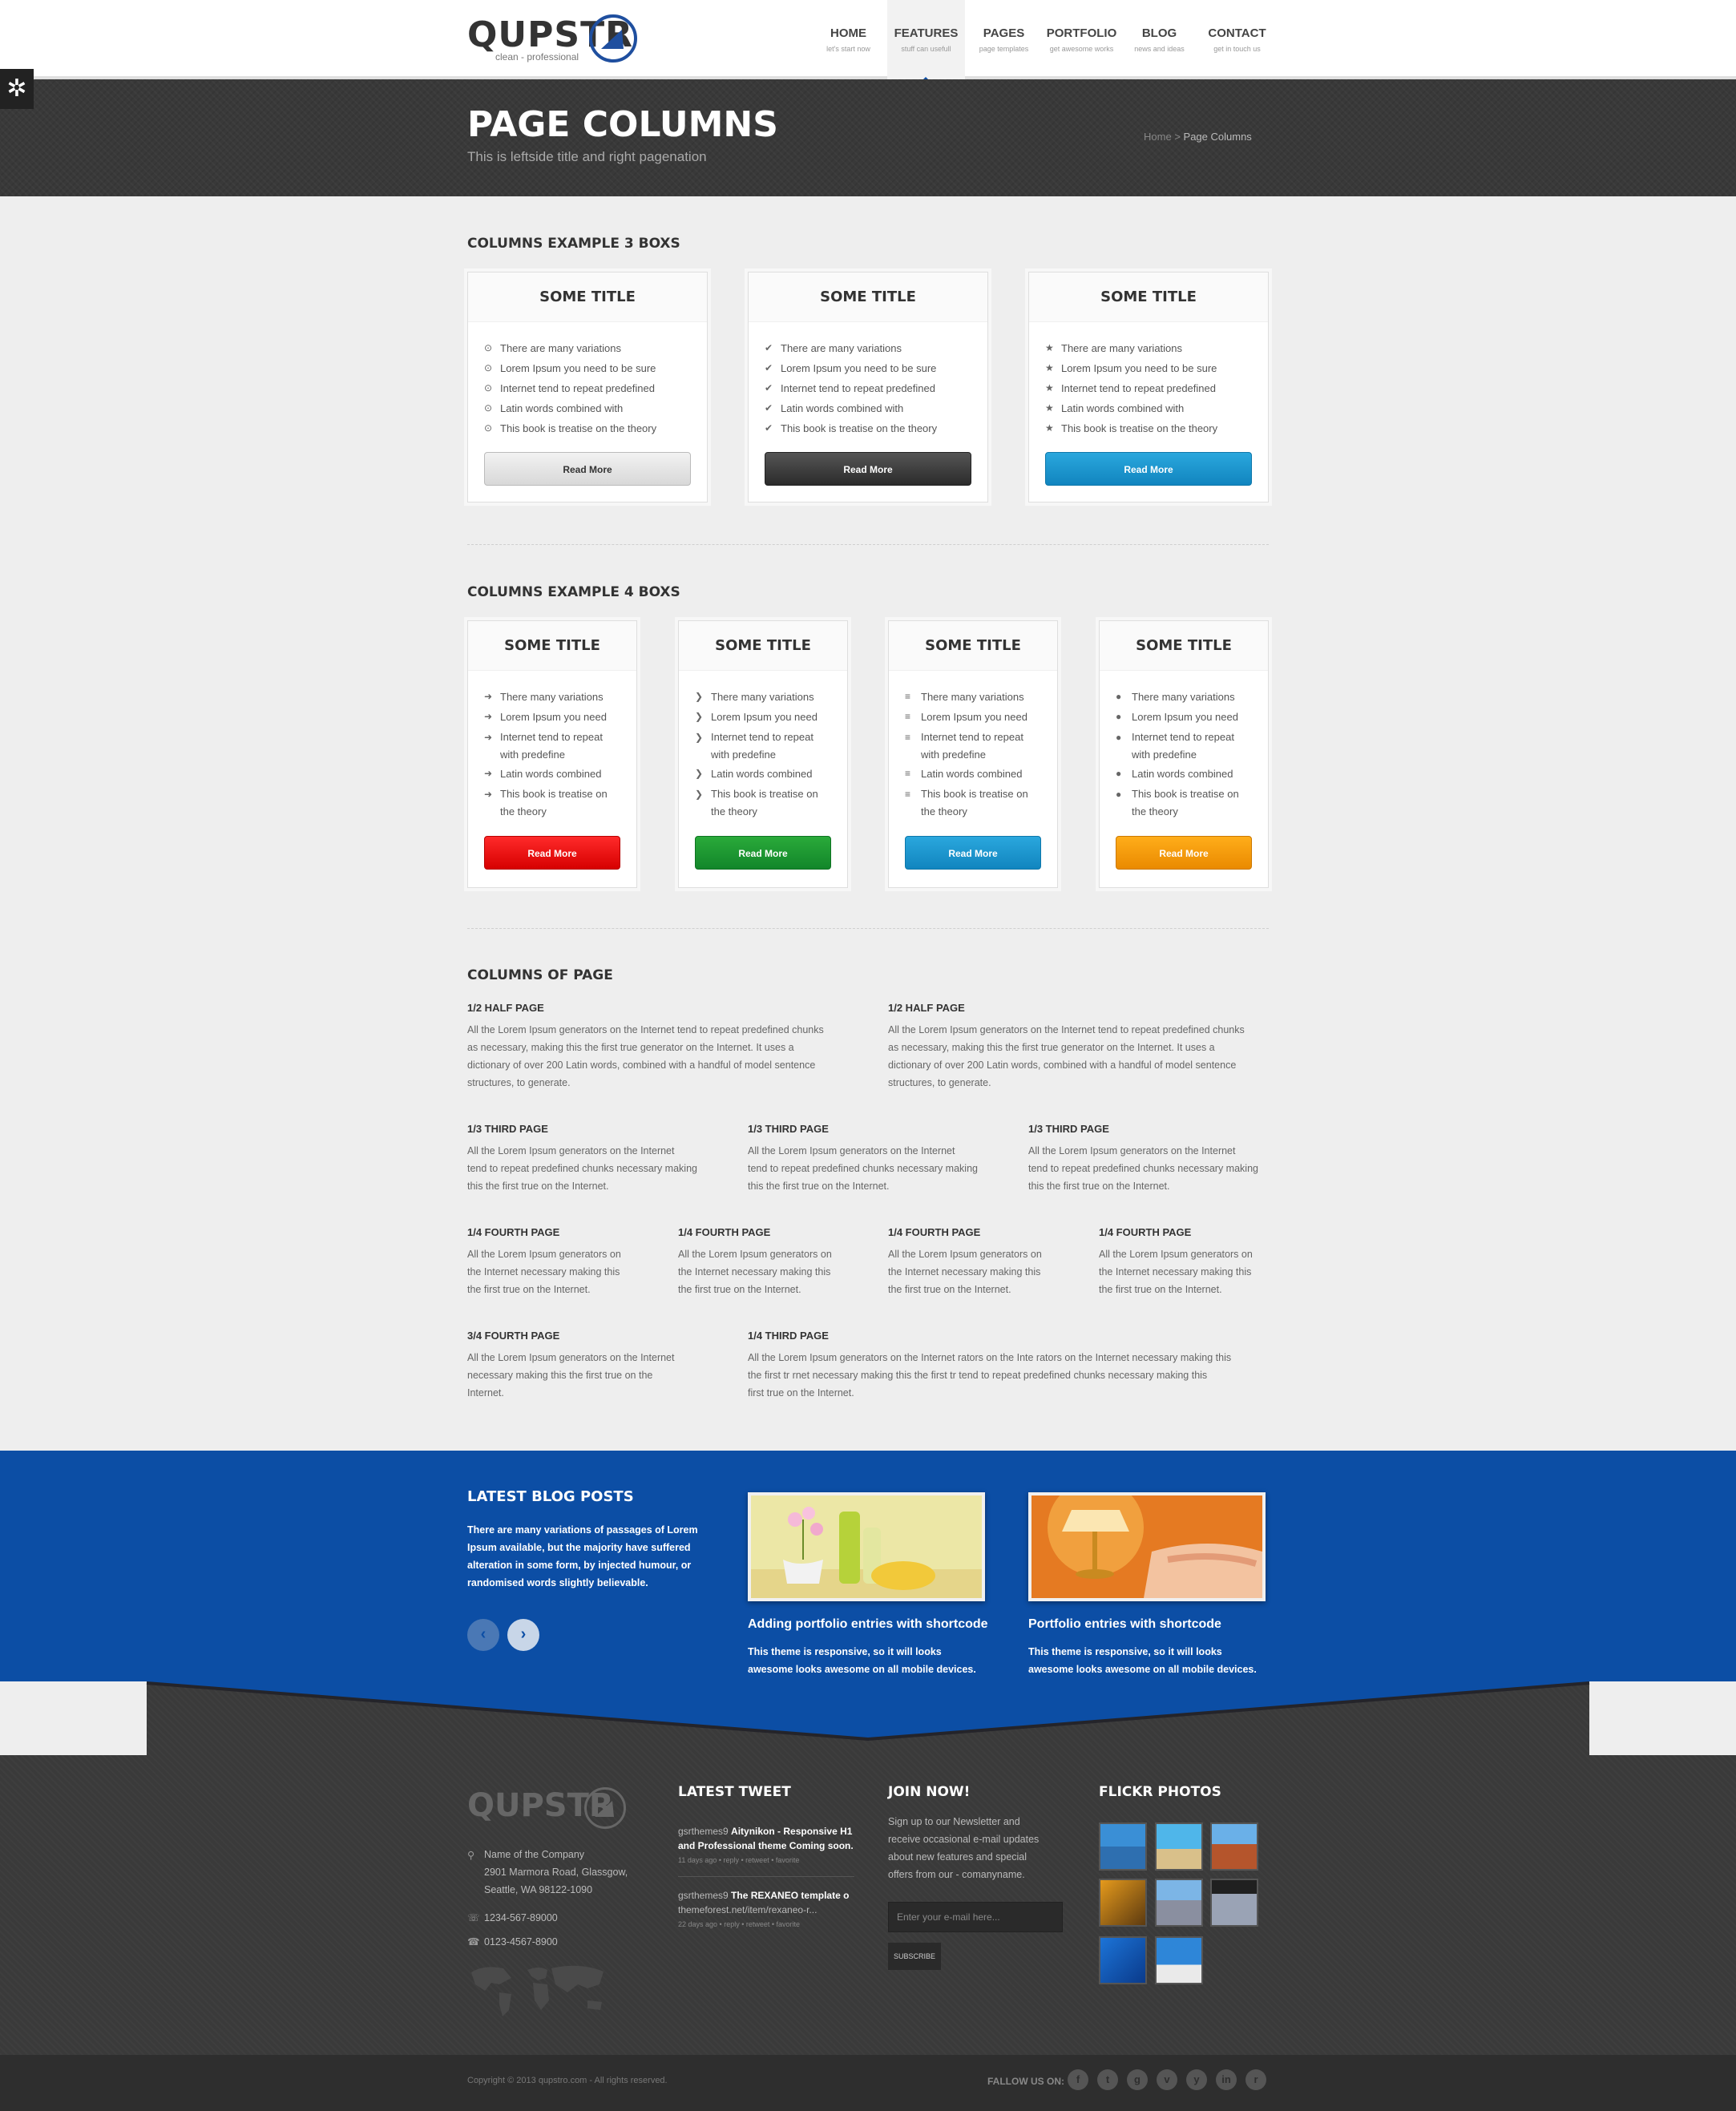  Describe the element at coordinates (848, 39) in the screenshot. I see `nav-home: HOME let's start now` at that location.